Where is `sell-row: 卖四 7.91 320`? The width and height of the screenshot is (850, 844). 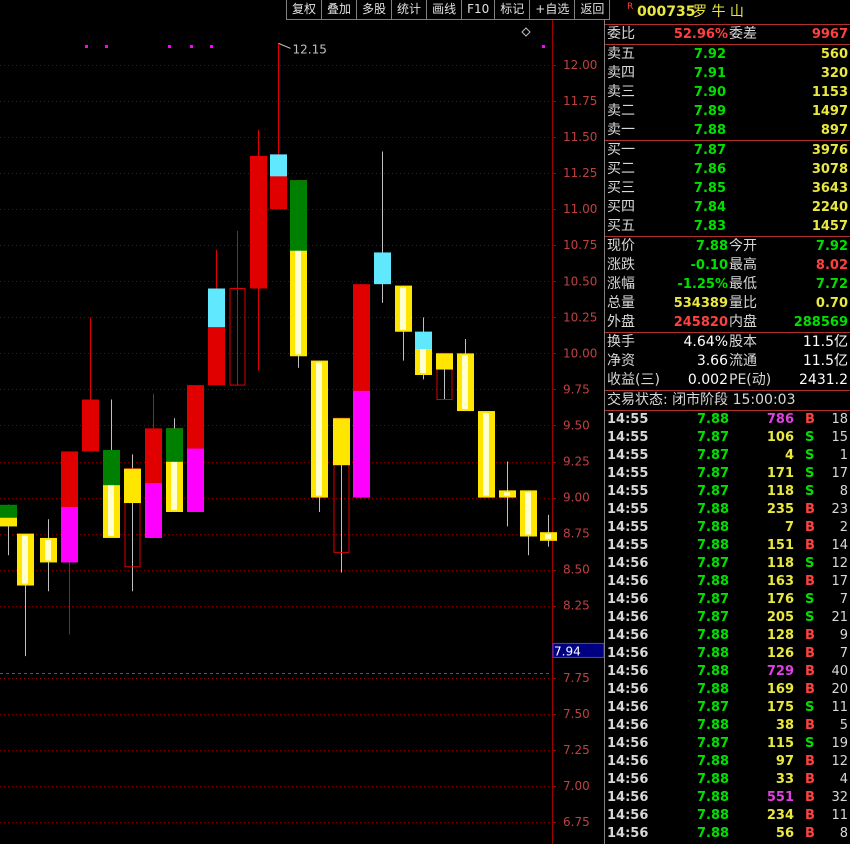 sell-row: 卖四 7.91 320 is located at coordinates (727, 73).